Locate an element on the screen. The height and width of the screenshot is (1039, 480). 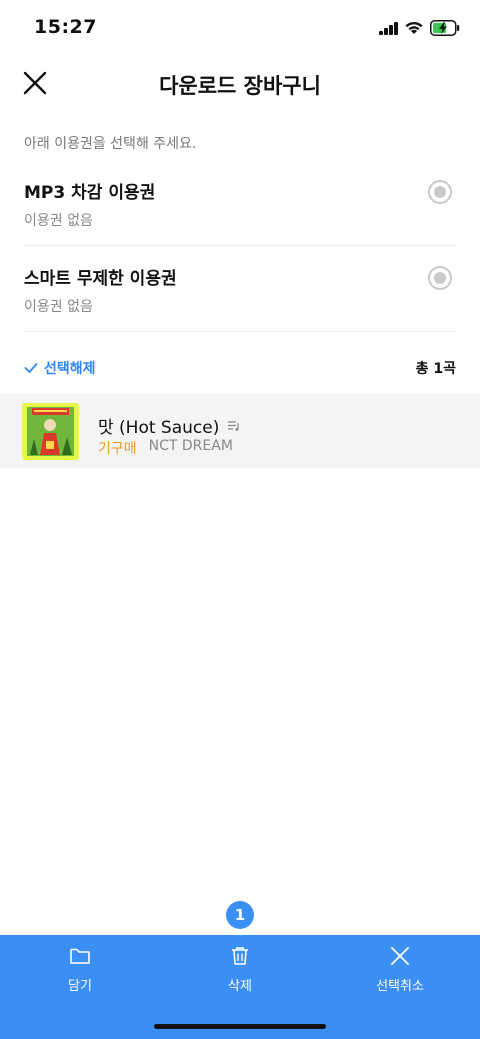
save-to-folder-button: 담기 is located at coordinates (80, 969).